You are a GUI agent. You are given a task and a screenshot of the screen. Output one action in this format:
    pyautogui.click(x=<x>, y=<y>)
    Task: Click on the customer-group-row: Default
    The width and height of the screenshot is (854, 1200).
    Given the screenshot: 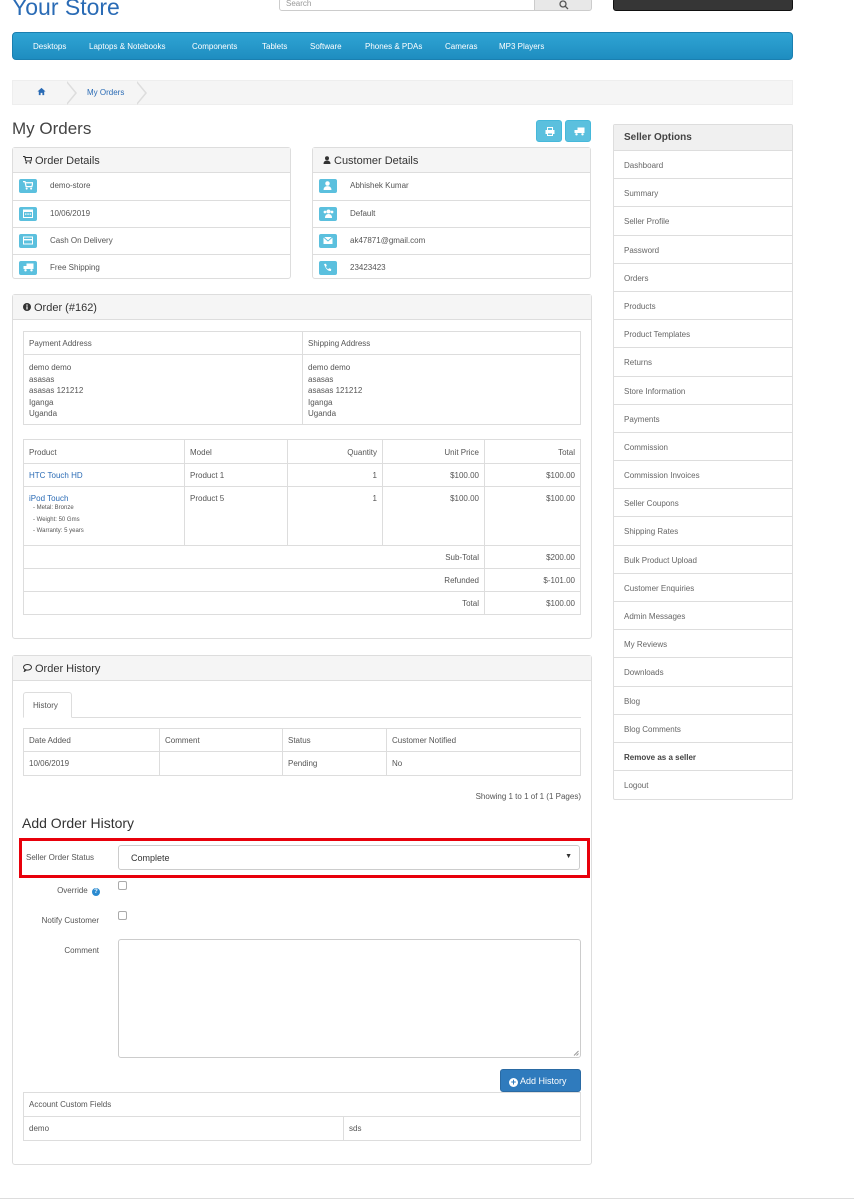 What is the action you would take?
    pyautogui.click(x=451, y=213)
    